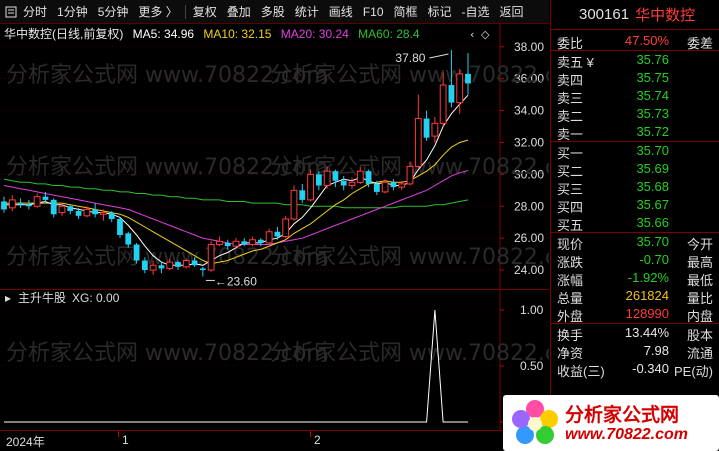 The image size is (719, 451). What do you see at coordinates (157, 12) in the screenshot?
I see `tab-more: 更多 〉` at bounding box center [157, 12].